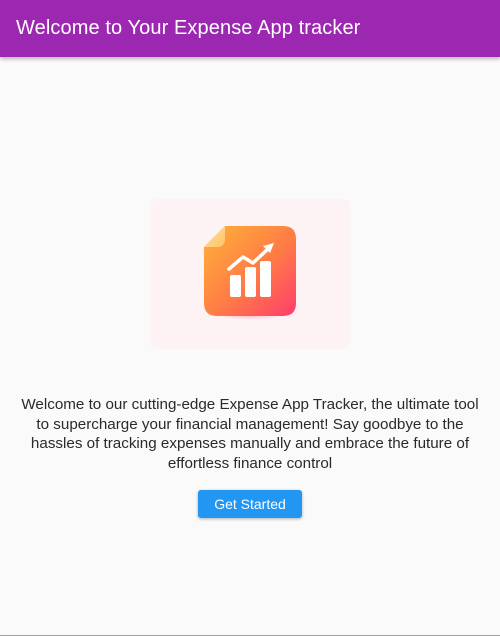 The width and height of the screenshot is (500, 636). What do you see at coordinates (250, 504) in the screenshot?
I see `get-started-button: Get Started` at bounding box center [250, 504].